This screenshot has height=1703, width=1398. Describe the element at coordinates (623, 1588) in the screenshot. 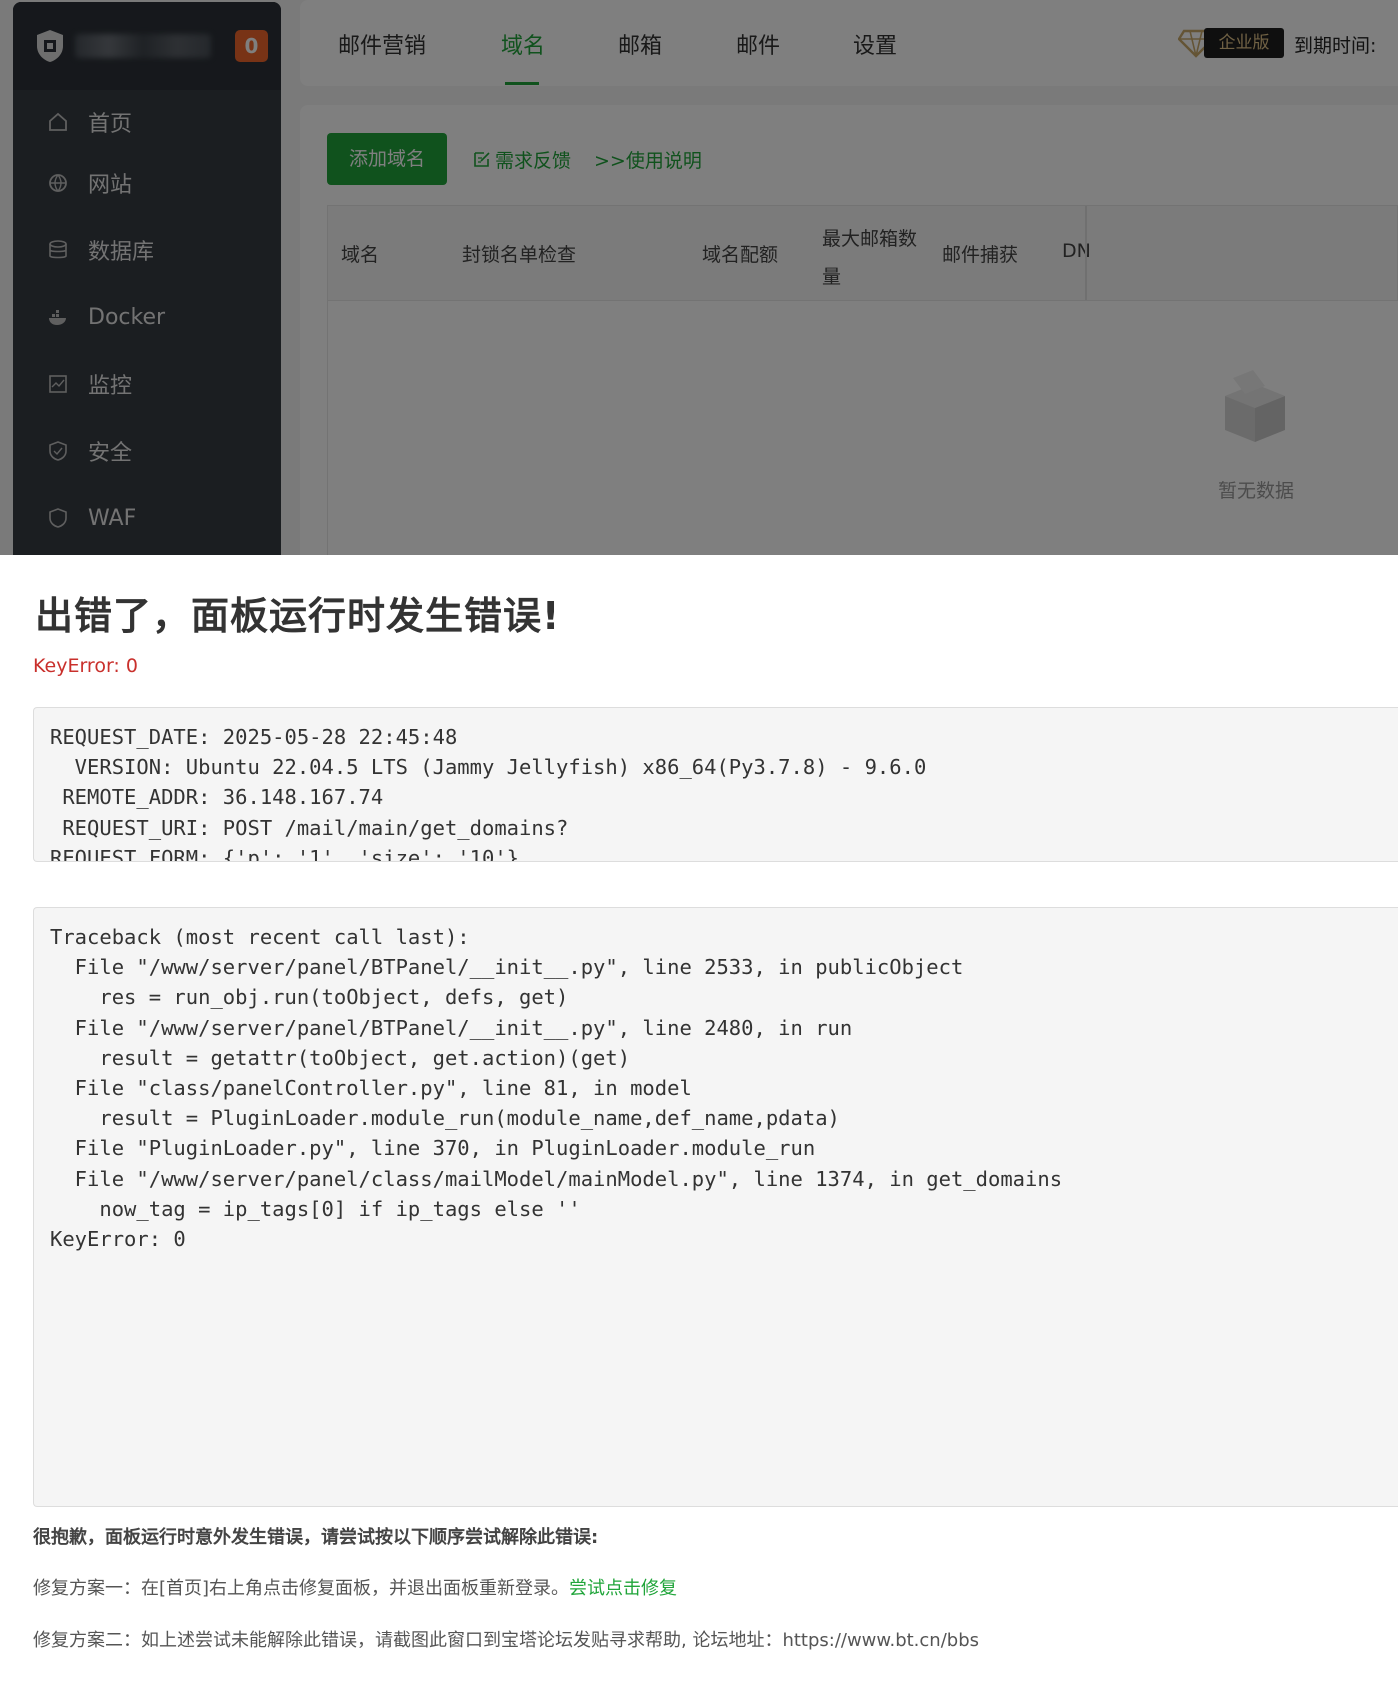

I see `try-repair-link: 尝试点击修复` at that location.